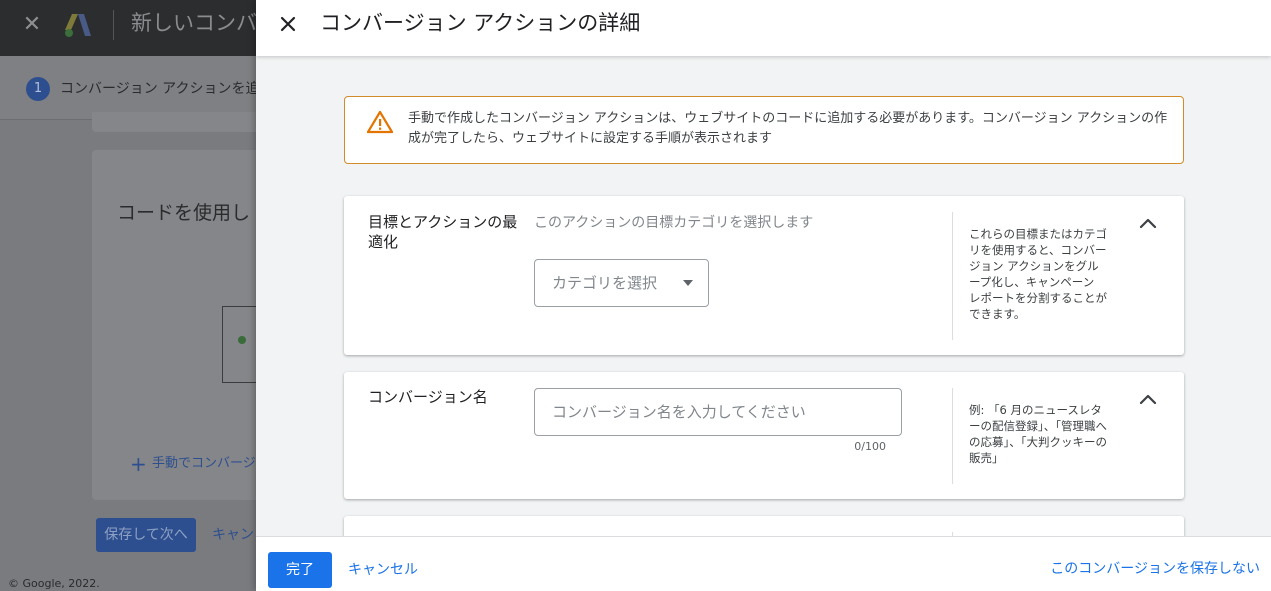 The width and height of the screenshot is (1271, 591). Describe the element at coordinates (300, 570) in the screenshot. I see `done-button: 完了` at that location.